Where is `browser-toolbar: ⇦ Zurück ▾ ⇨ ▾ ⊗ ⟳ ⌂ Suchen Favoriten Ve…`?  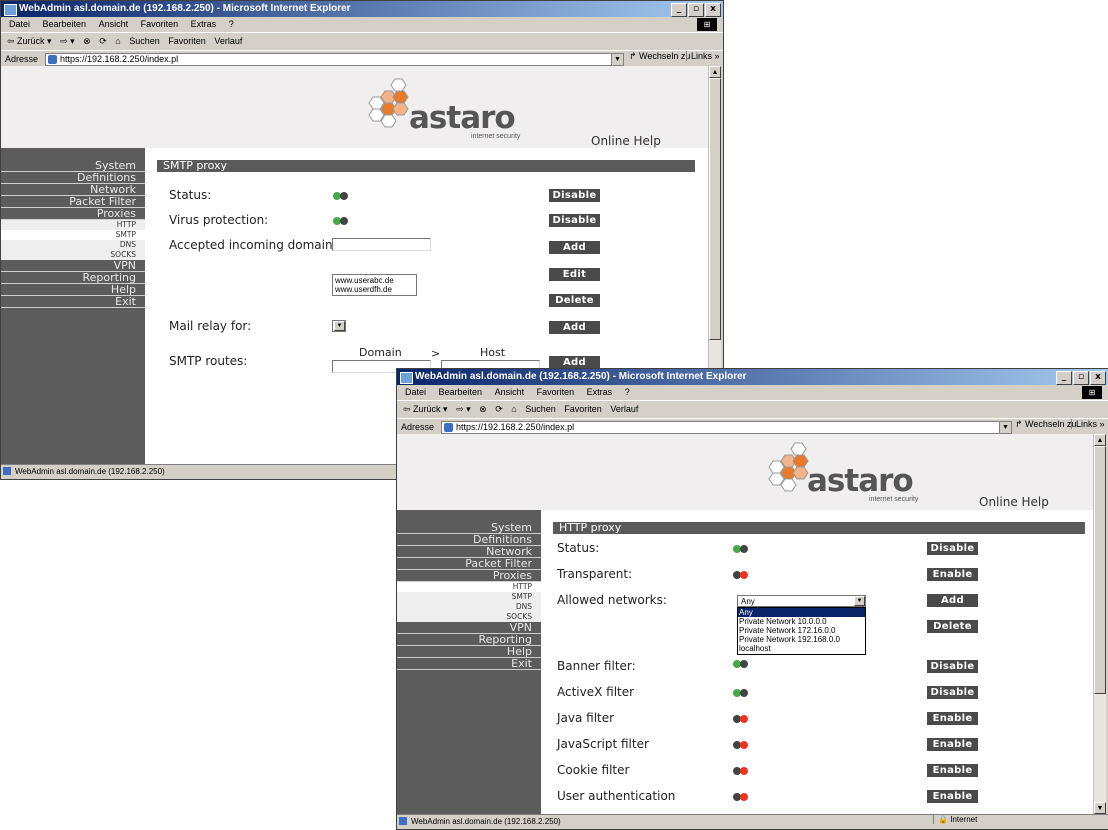 browser-toolbar: ⇦ Zurück ▾ ⇨ ▾ ⊗ ⟳ ⌂ Suchen Favoriten Ve… is located at coordinates (362, 41).